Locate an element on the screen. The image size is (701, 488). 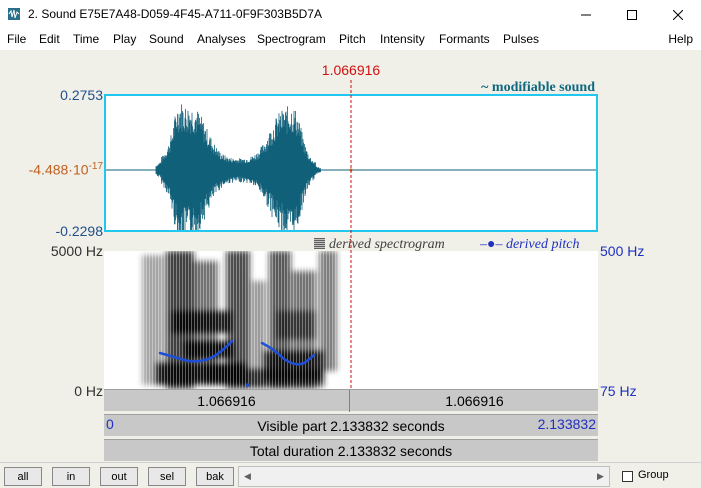
zoom-out-button: out is located at coordinates (119, 476).